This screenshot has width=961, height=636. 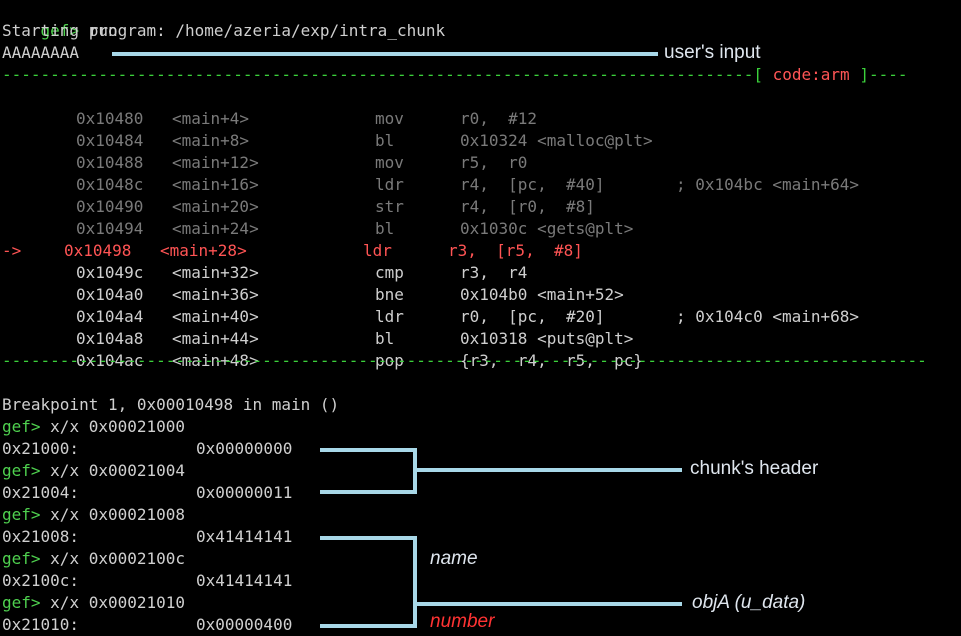 What do you see at coordinates (749, 602) in the screenshot?
I see `objA-annotation: objA (u_data)` at bounding box center [749, 602].